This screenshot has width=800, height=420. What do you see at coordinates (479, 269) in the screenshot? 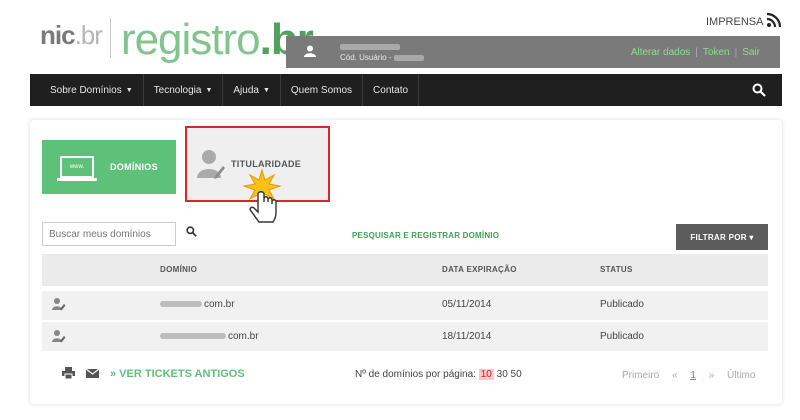
I see `column-header-data-expiracao: DATA EXPIRAÇÃO` at bounding box center [479, 269].